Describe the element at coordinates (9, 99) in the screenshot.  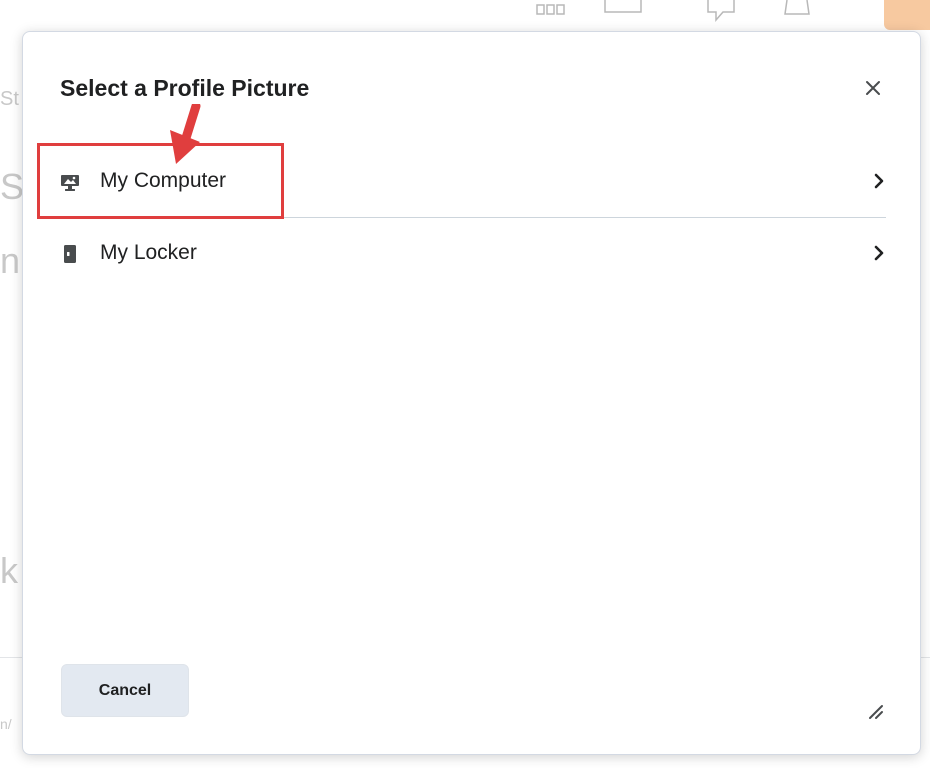
I see `background-text: St` at that location.